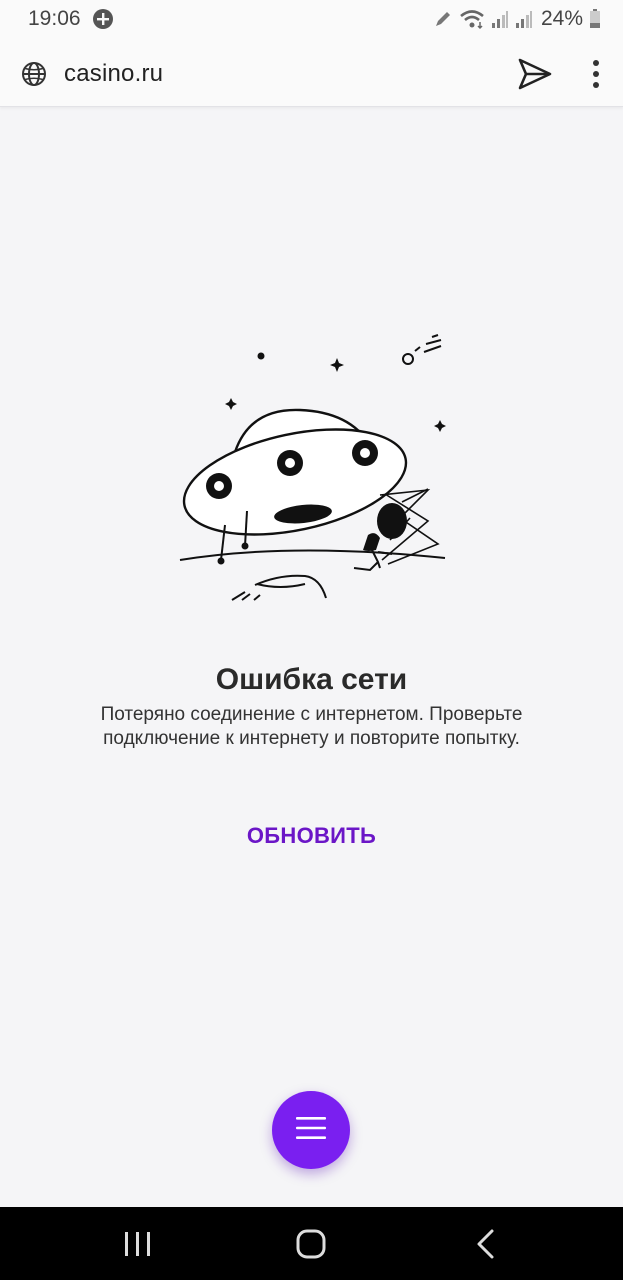 This screenshot has height=1280, width=623. I want to click on address-bar: casino.ru, so click(113, 74).